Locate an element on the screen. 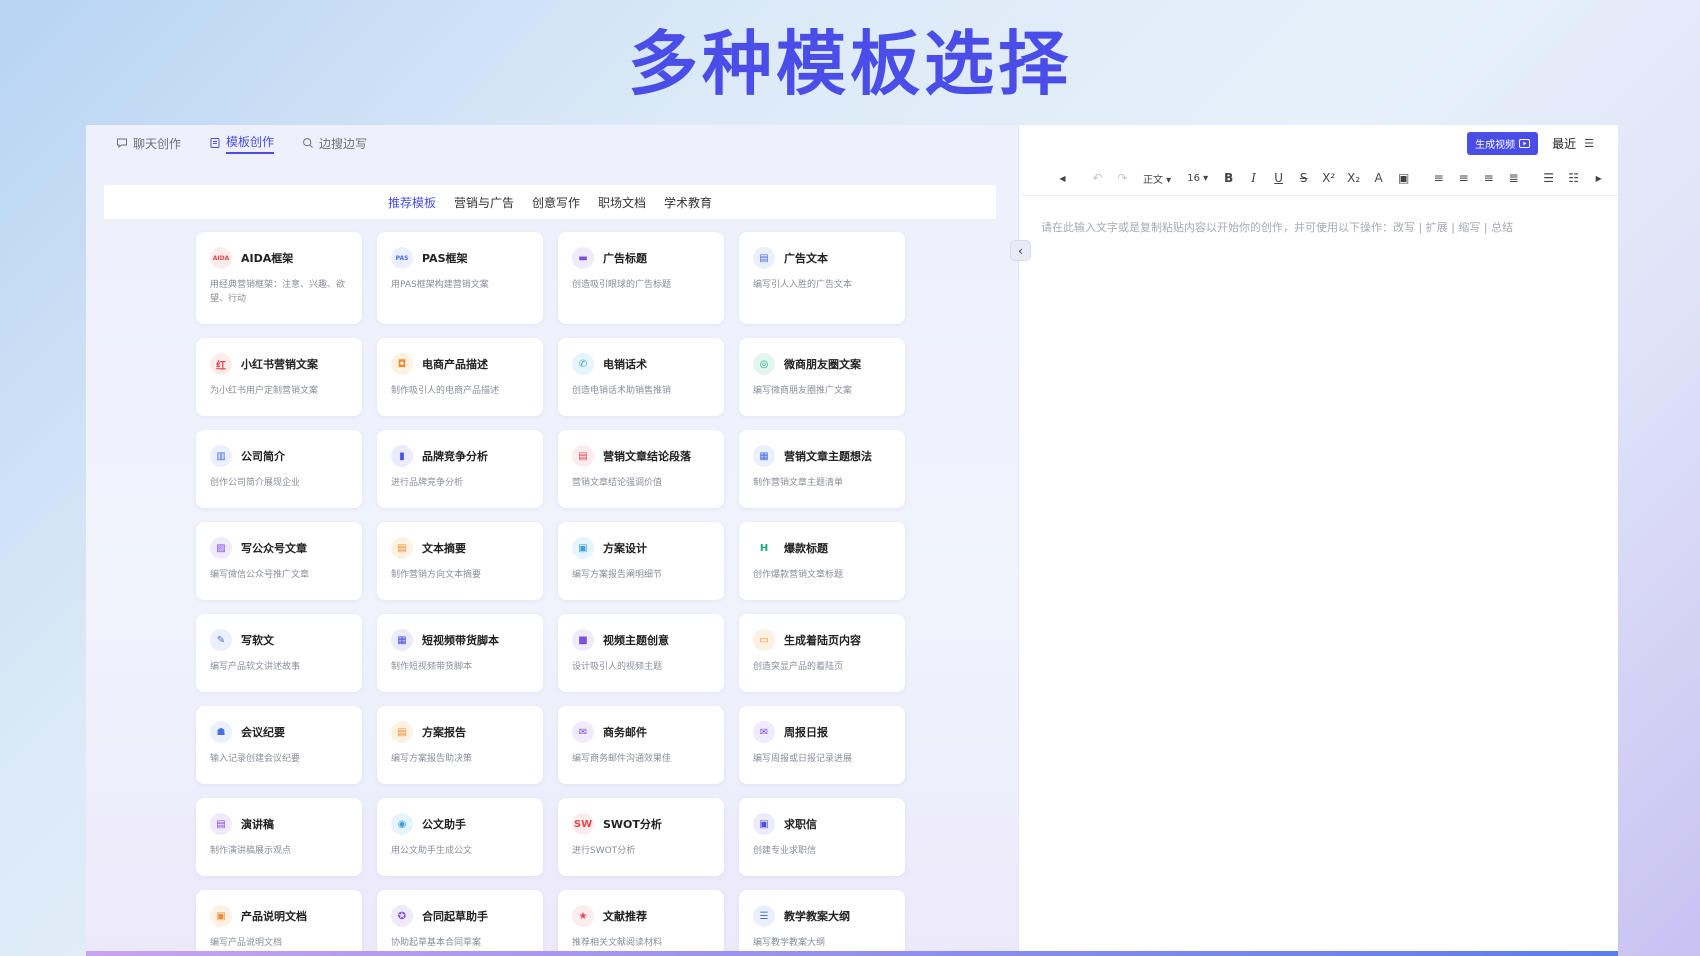 This screenshot has width=1700, height=956. tab-label: 边搜边写 is located at coordinates (343, 143).